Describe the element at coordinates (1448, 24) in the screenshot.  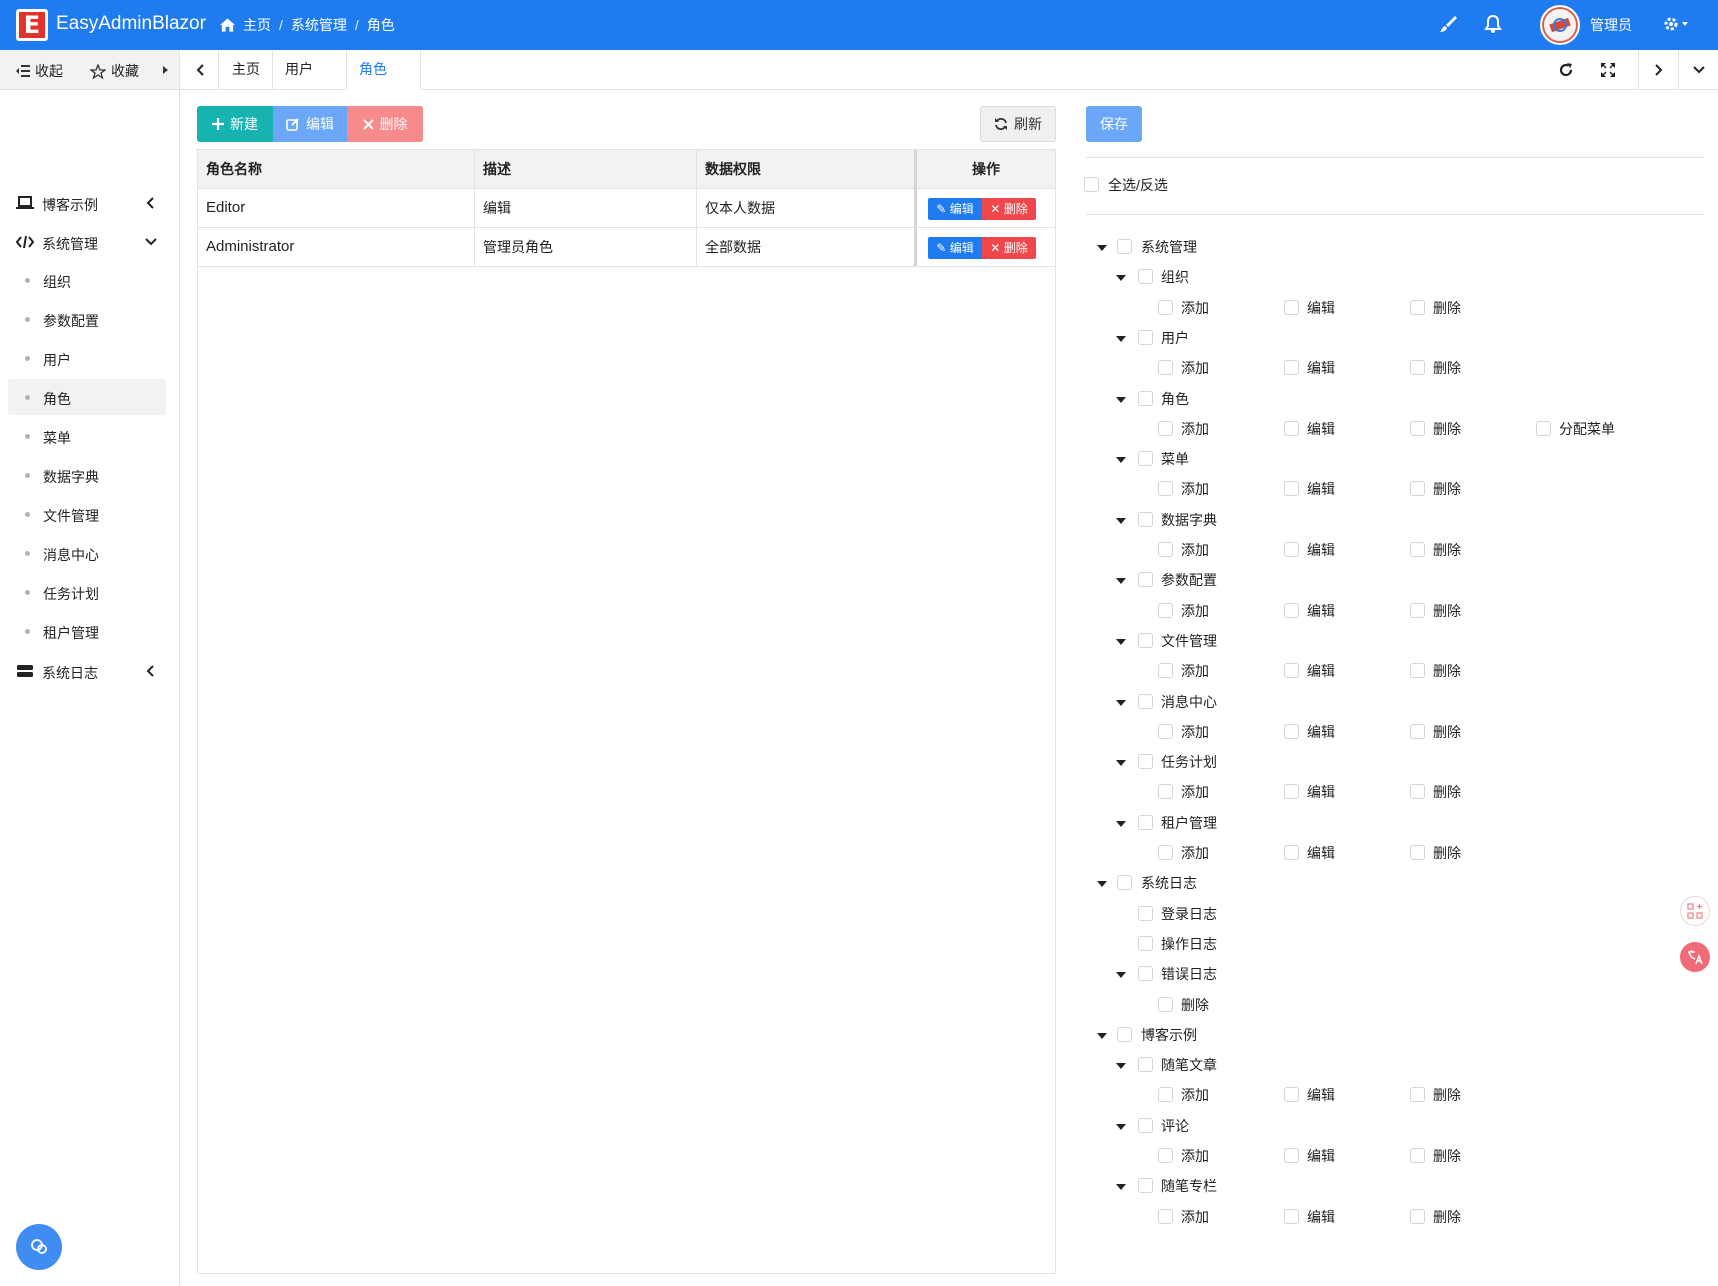
I see `brush-icon` at that location.